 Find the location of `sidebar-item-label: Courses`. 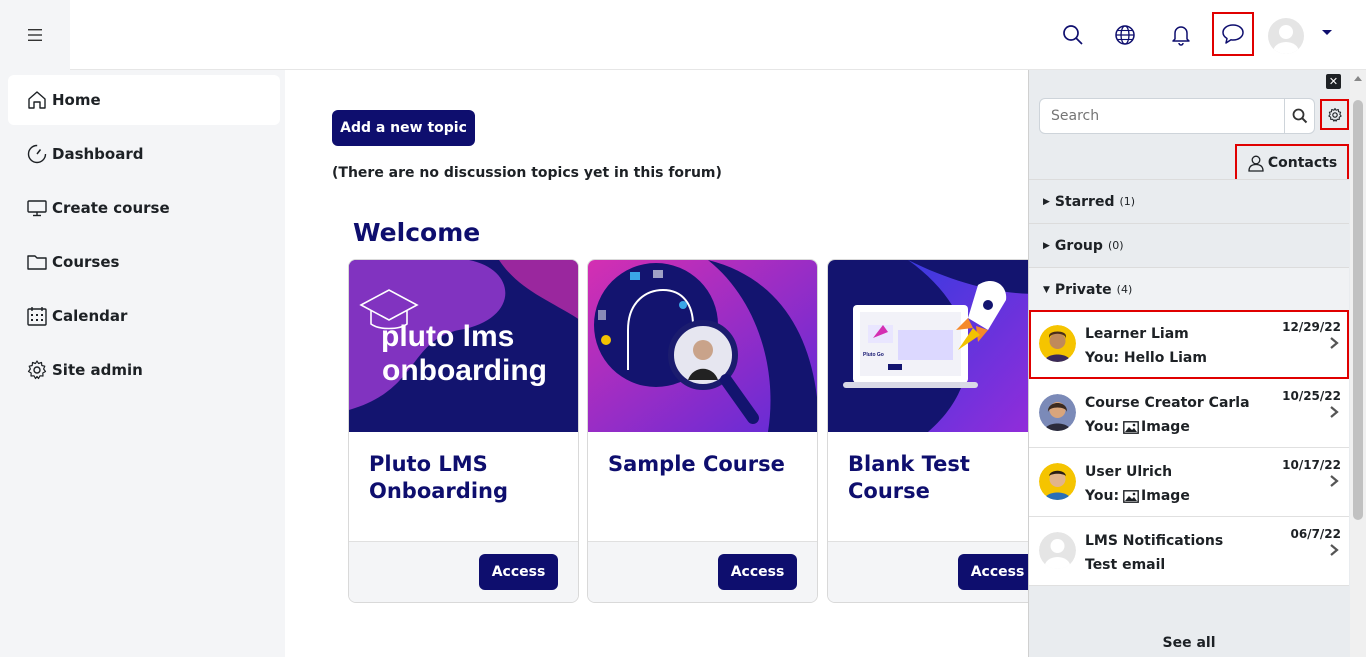

sidebar-item-label: Courses is located at coordinates (86, 262).